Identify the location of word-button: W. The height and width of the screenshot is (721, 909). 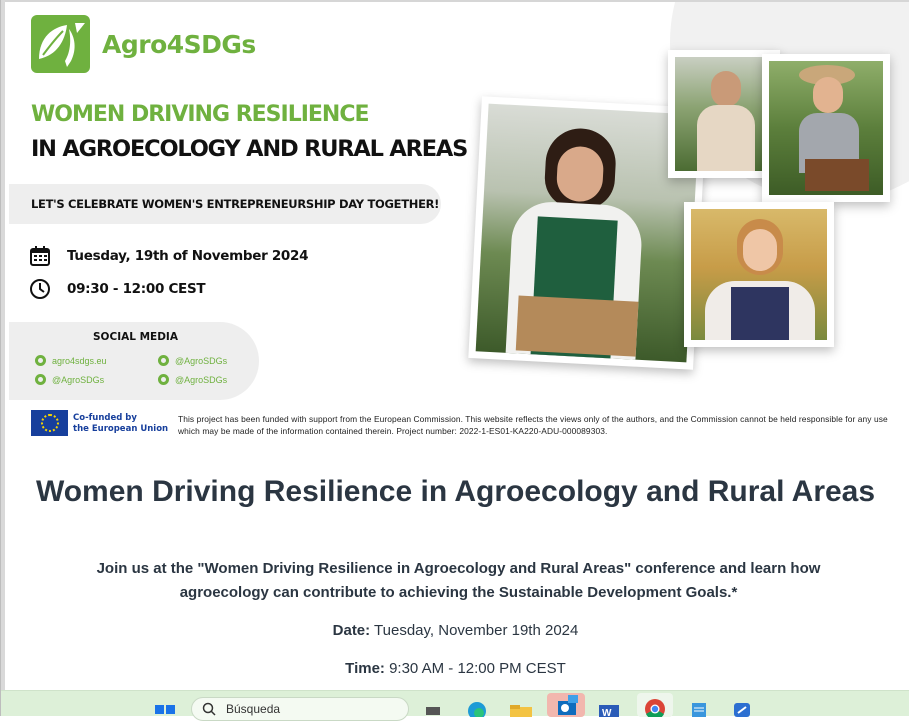
(609, 706).